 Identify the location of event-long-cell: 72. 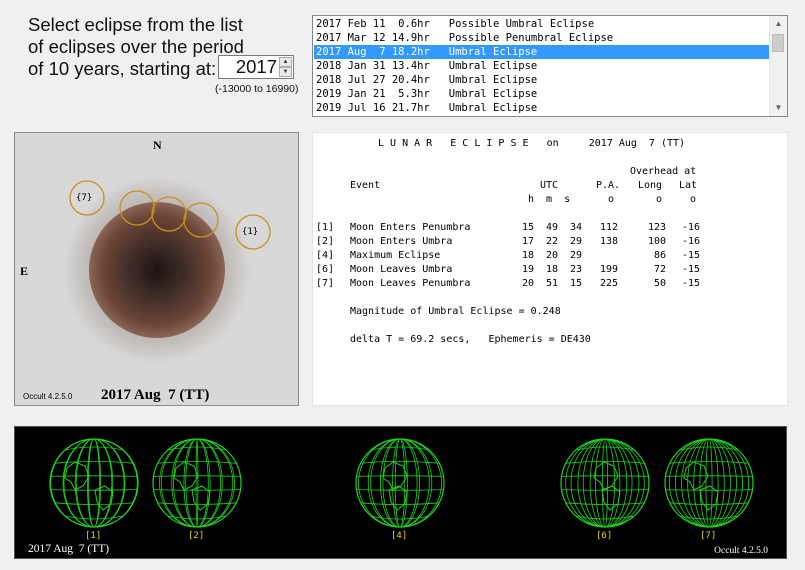
(659, 269).